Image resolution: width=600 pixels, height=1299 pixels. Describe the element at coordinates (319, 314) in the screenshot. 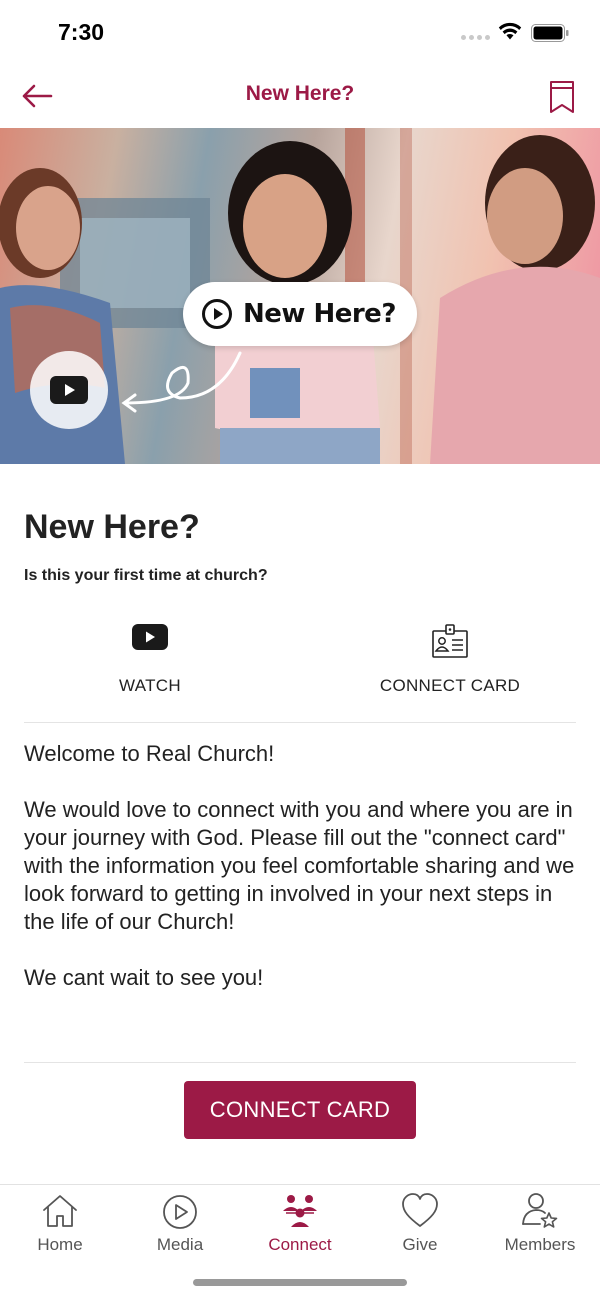

I see `hero-pill-text: New Here?` at that location.